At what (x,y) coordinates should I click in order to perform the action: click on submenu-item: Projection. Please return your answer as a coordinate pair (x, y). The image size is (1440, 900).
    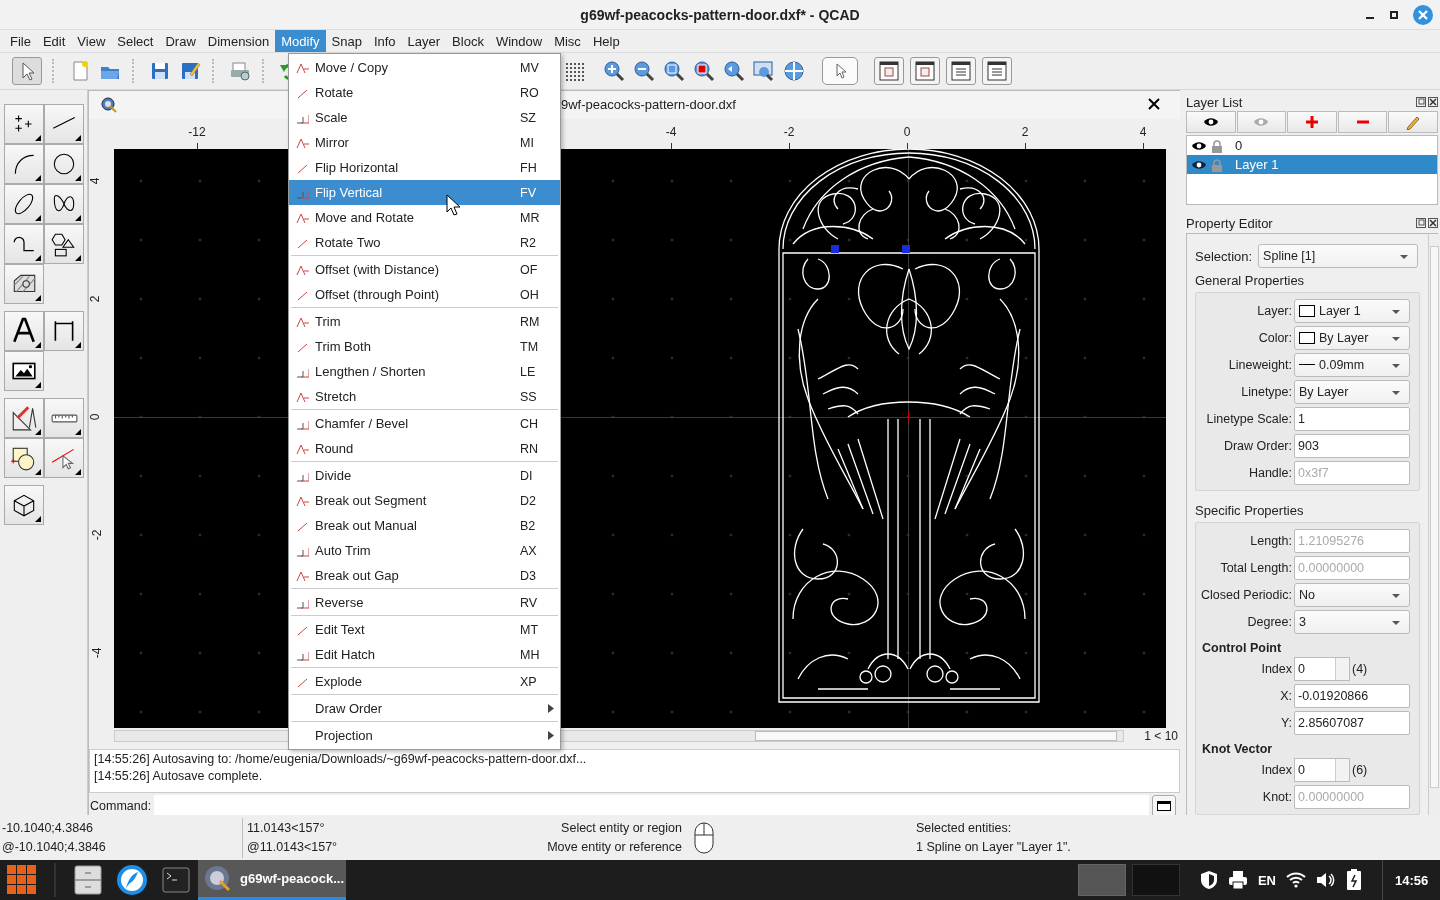
    Looking at the image, I should click on (424, 735).